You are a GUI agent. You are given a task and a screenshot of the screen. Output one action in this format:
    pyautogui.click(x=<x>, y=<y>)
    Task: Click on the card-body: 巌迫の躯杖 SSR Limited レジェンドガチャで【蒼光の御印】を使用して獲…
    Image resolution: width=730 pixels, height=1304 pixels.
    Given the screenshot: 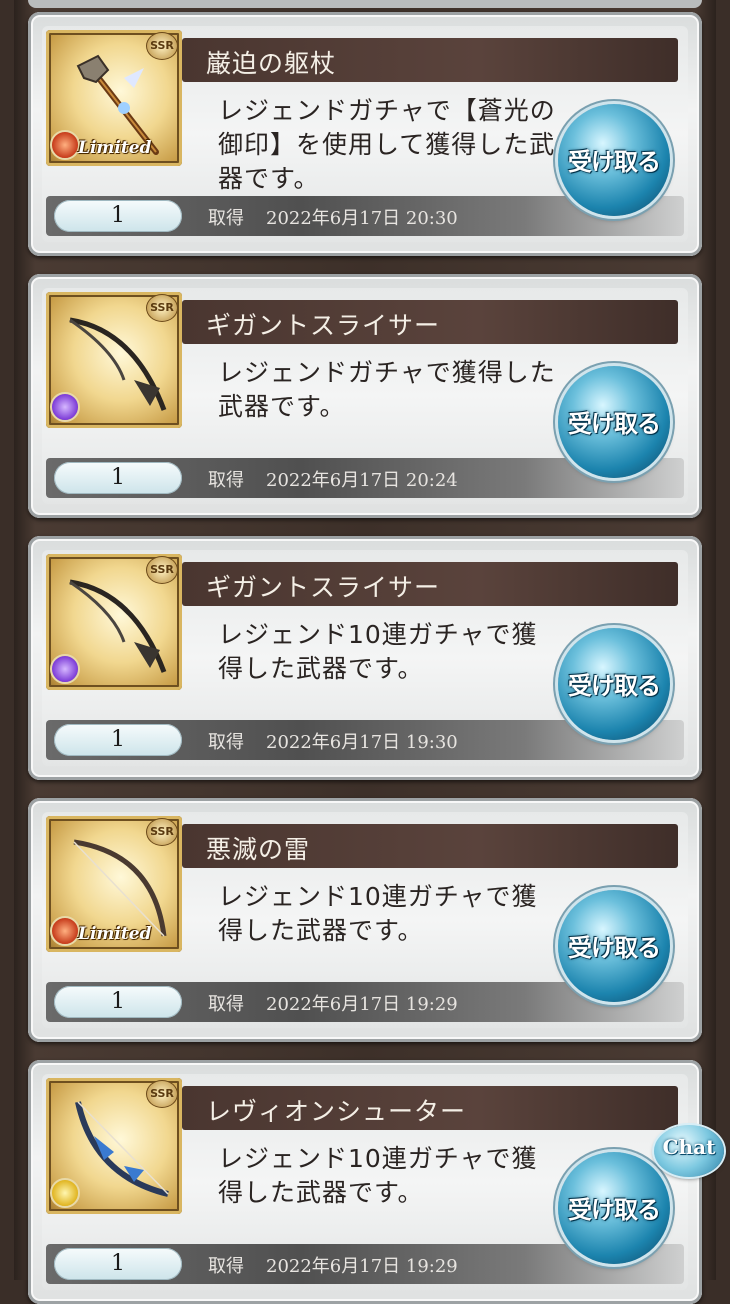 What is the action you would take?
    pyautogui.click(x=365, y=134)
    